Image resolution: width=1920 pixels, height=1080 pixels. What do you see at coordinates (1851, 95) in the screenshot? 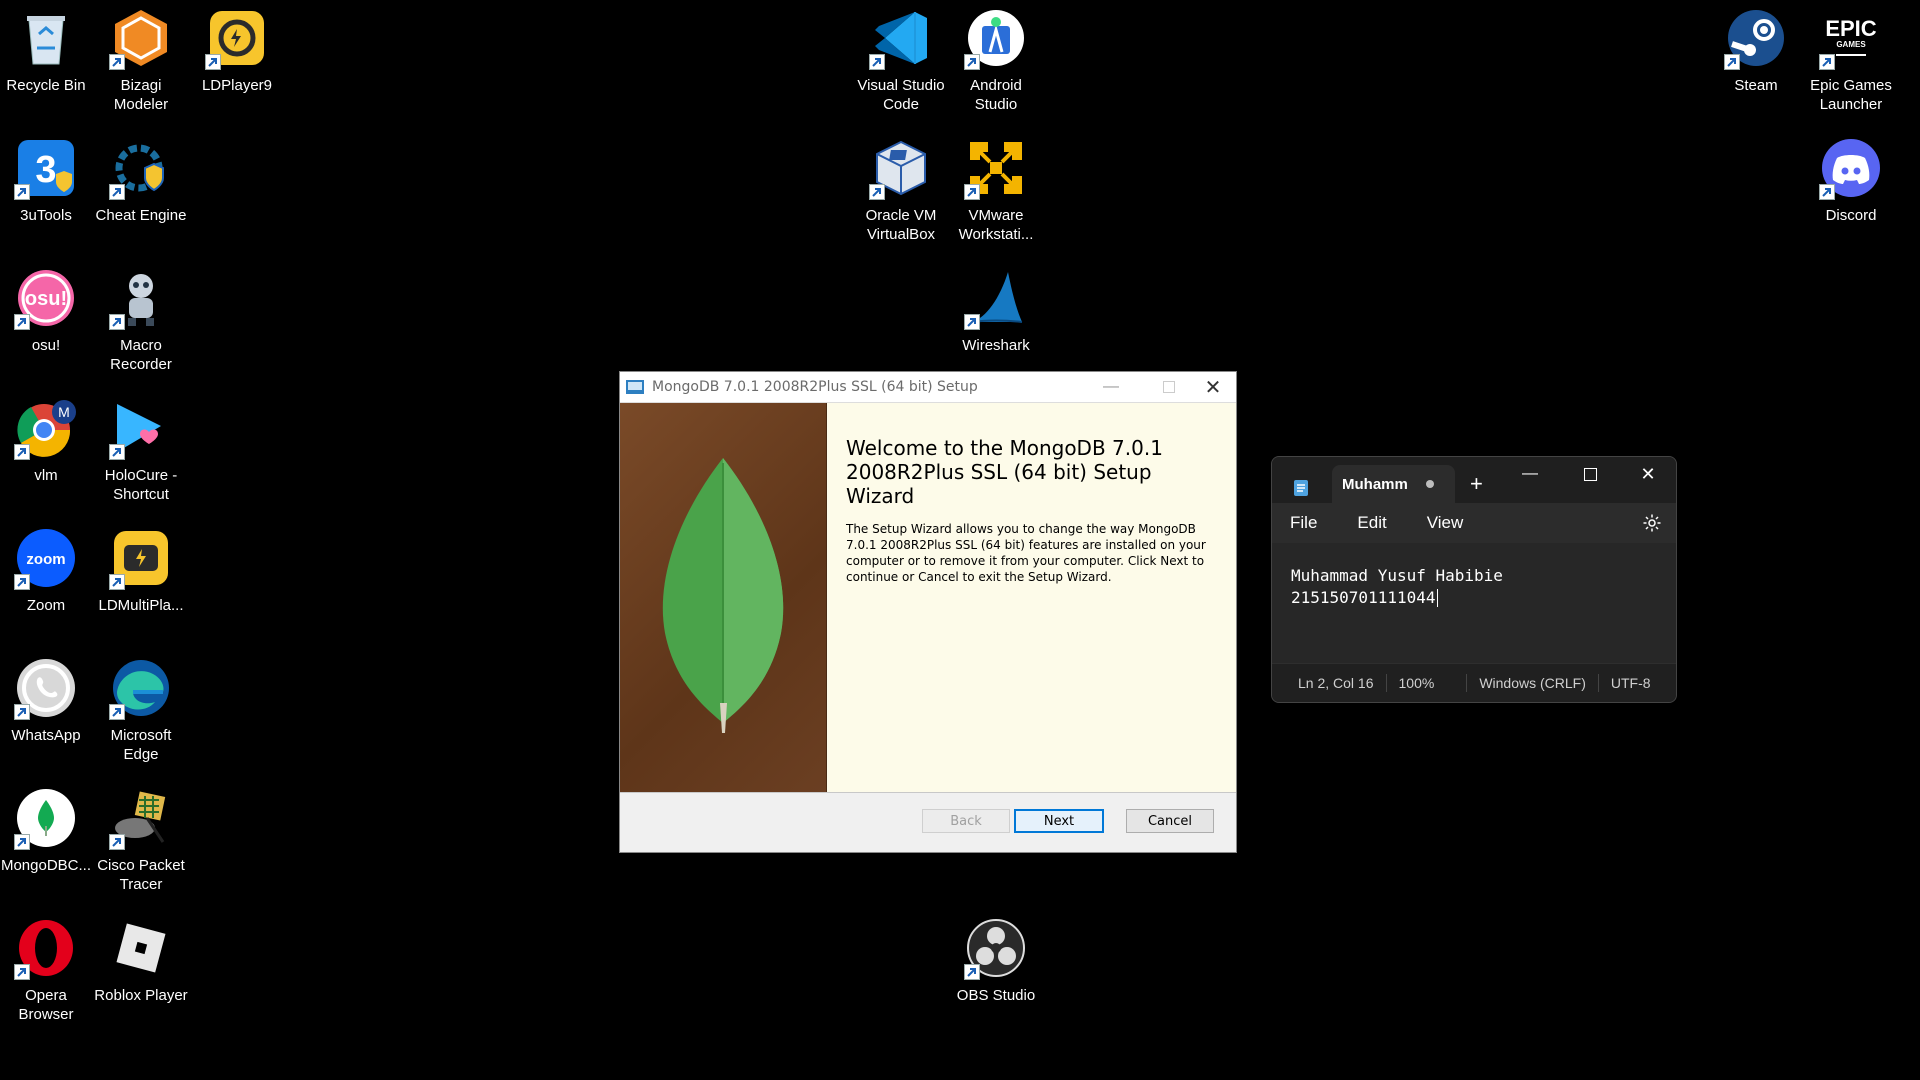
I see `desktop-icon-label: Epic Games Launcher` at bounding box center [1851, 95].